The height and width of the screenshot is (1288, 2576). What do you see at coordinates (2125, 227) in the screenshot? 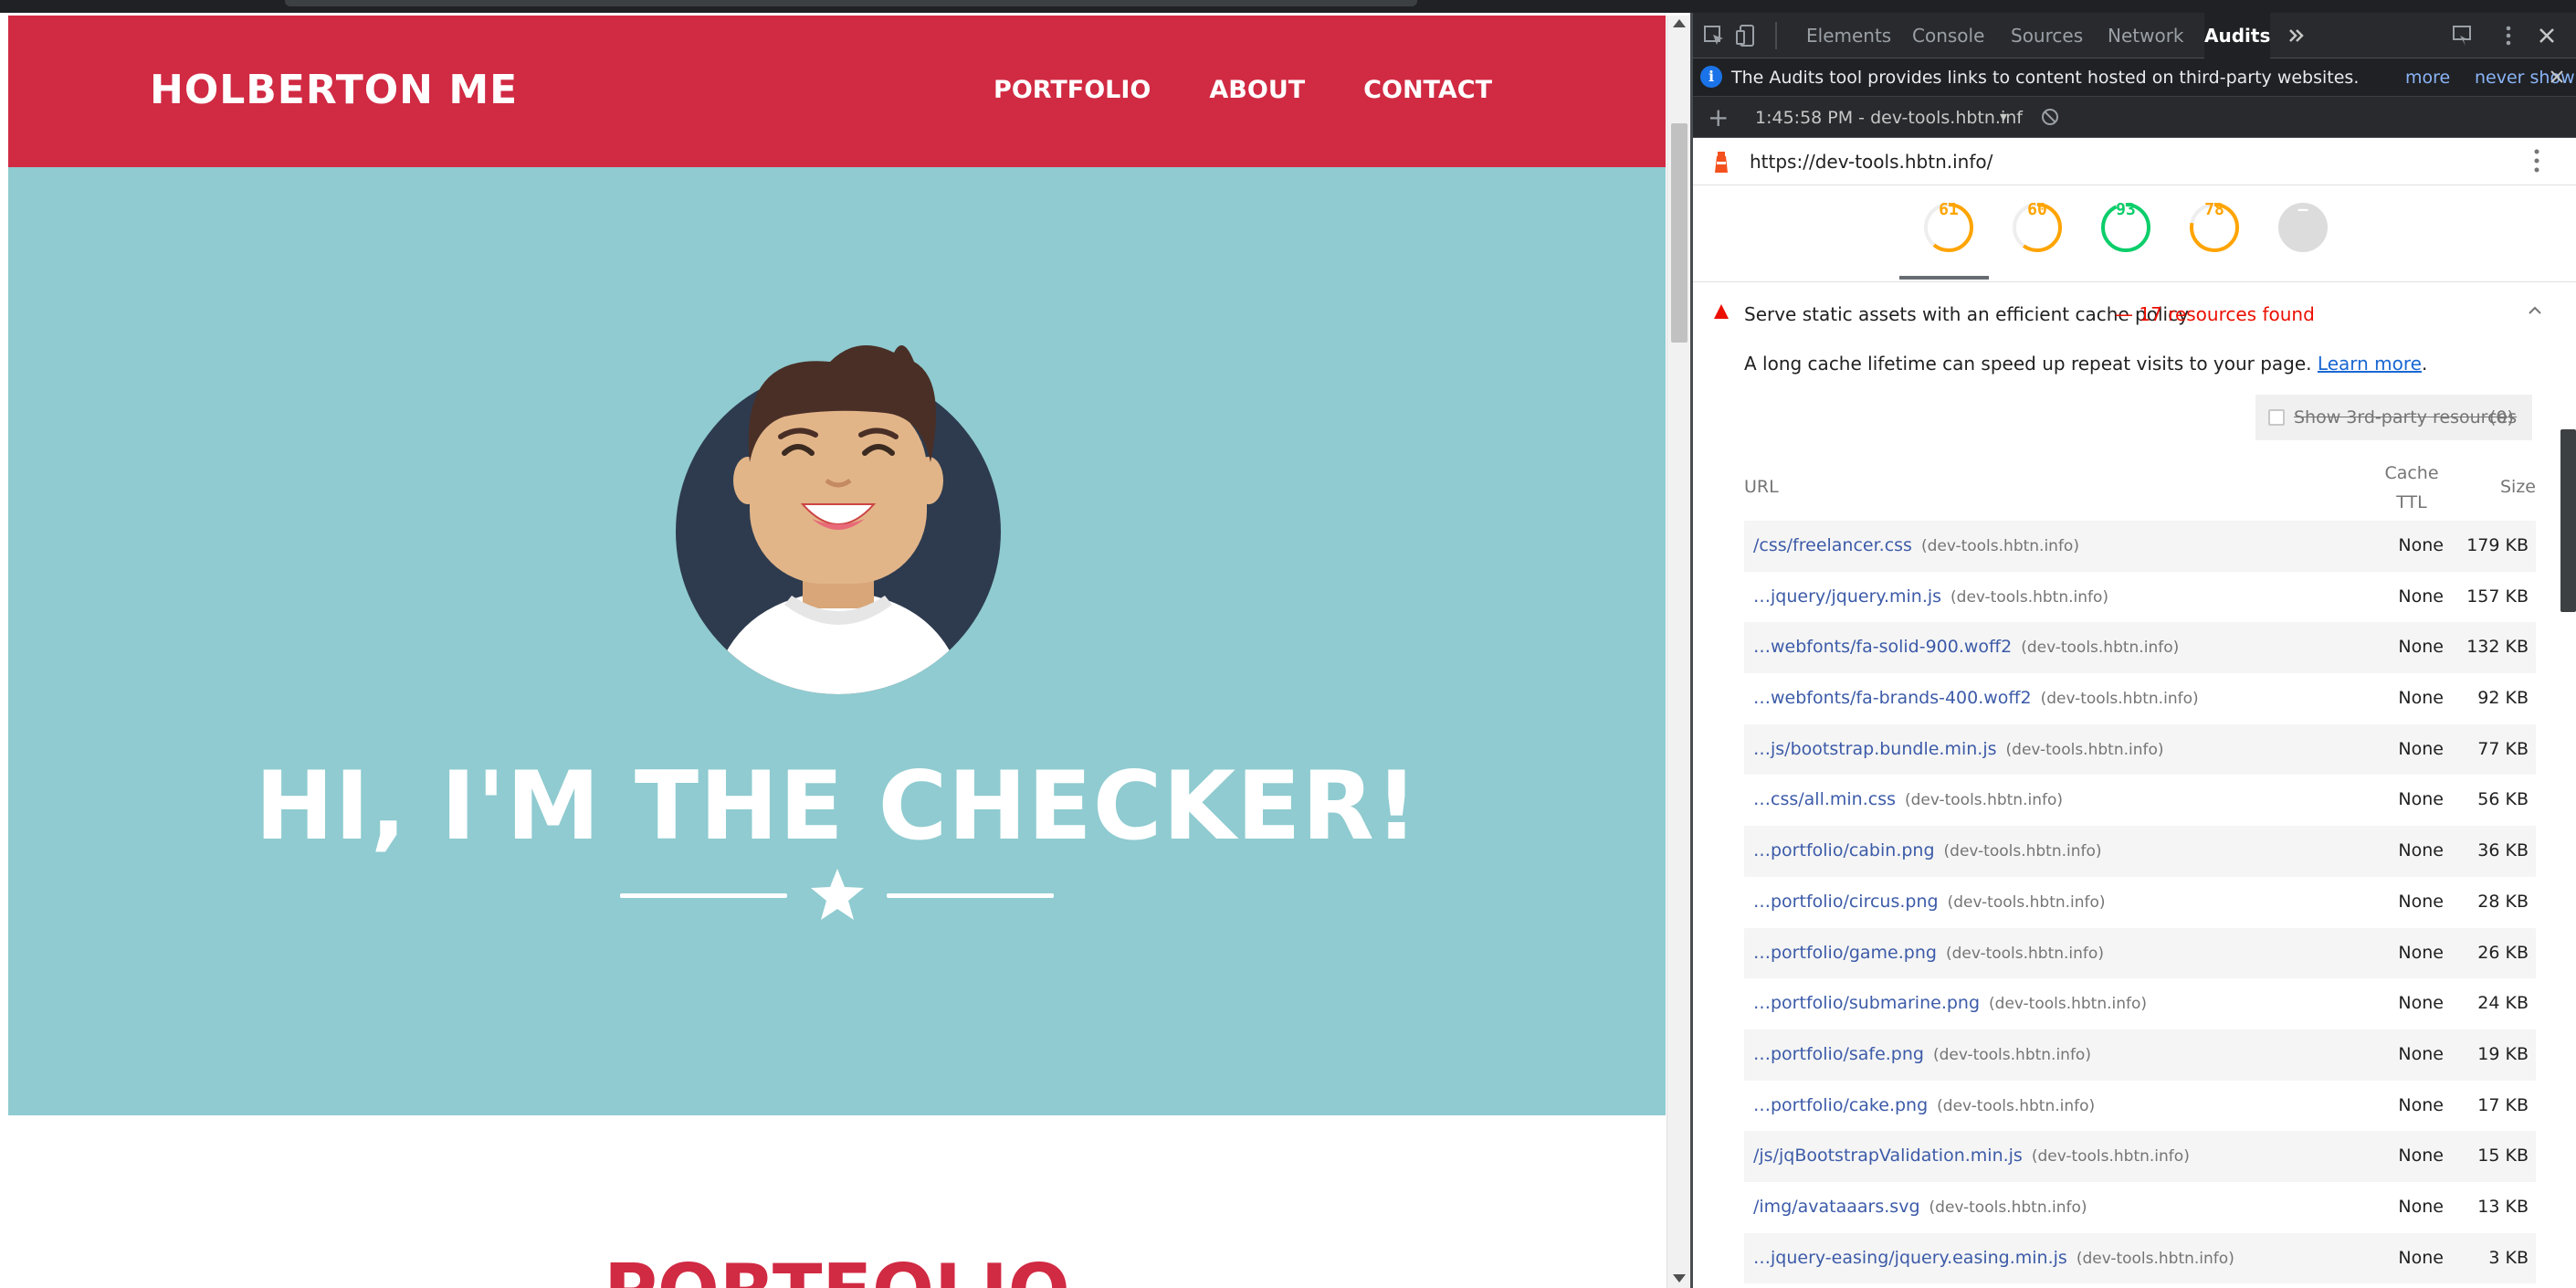
I see `score-gauge: 93` at bounding box center [2125, 227].